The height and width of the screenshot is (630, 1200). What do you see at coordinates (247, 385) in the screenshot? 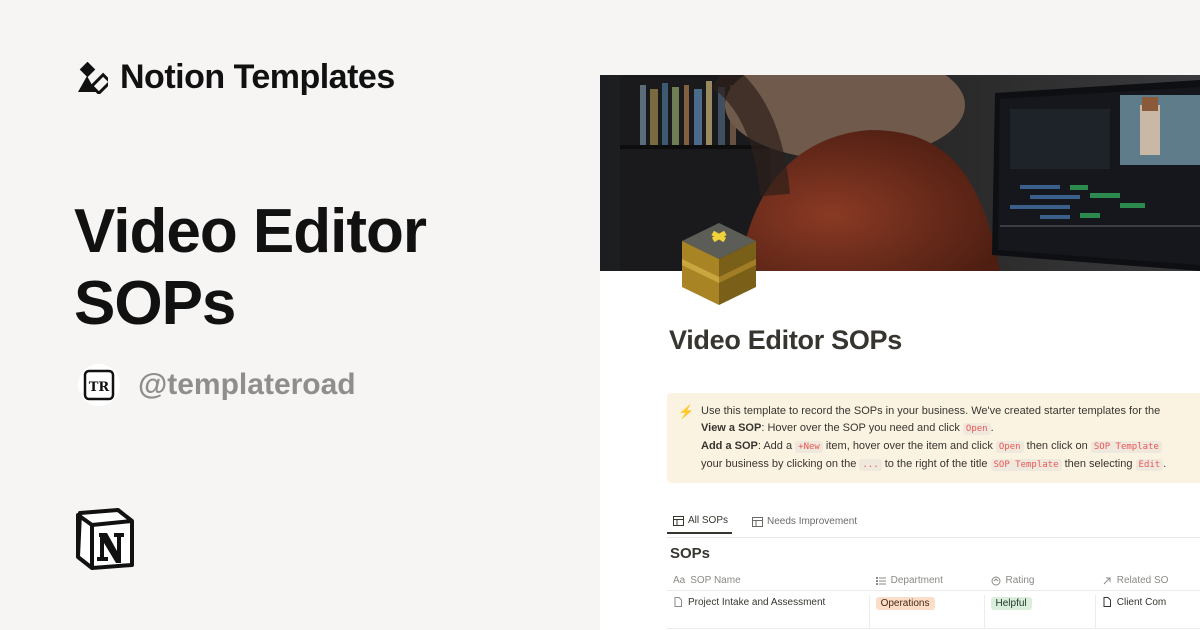
I see `author-handle: @templateroad` at bounding box center [247, 385].